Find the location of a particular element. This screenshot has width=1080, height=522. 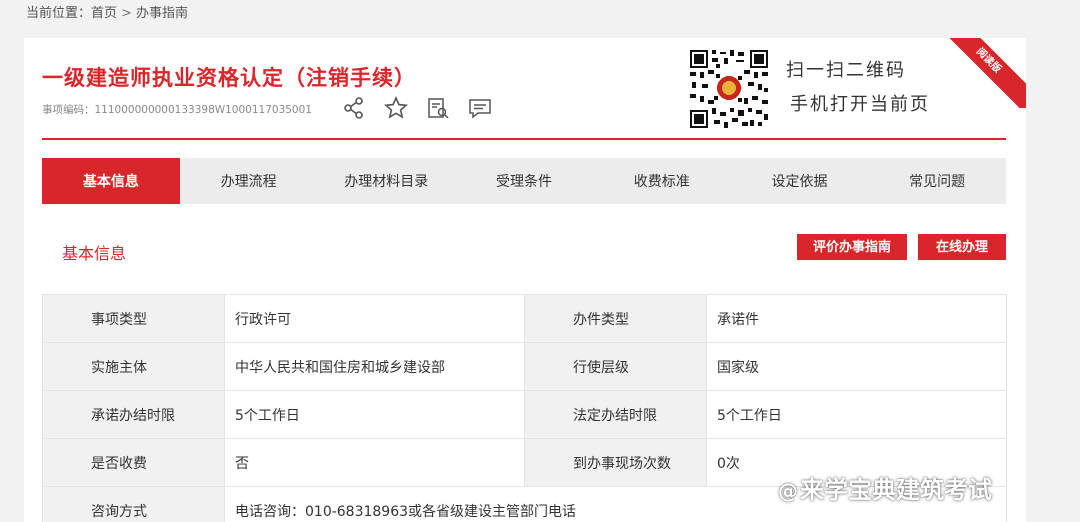

corner-ribbon-label: 阅读版 is located at coordinates (981, 73).